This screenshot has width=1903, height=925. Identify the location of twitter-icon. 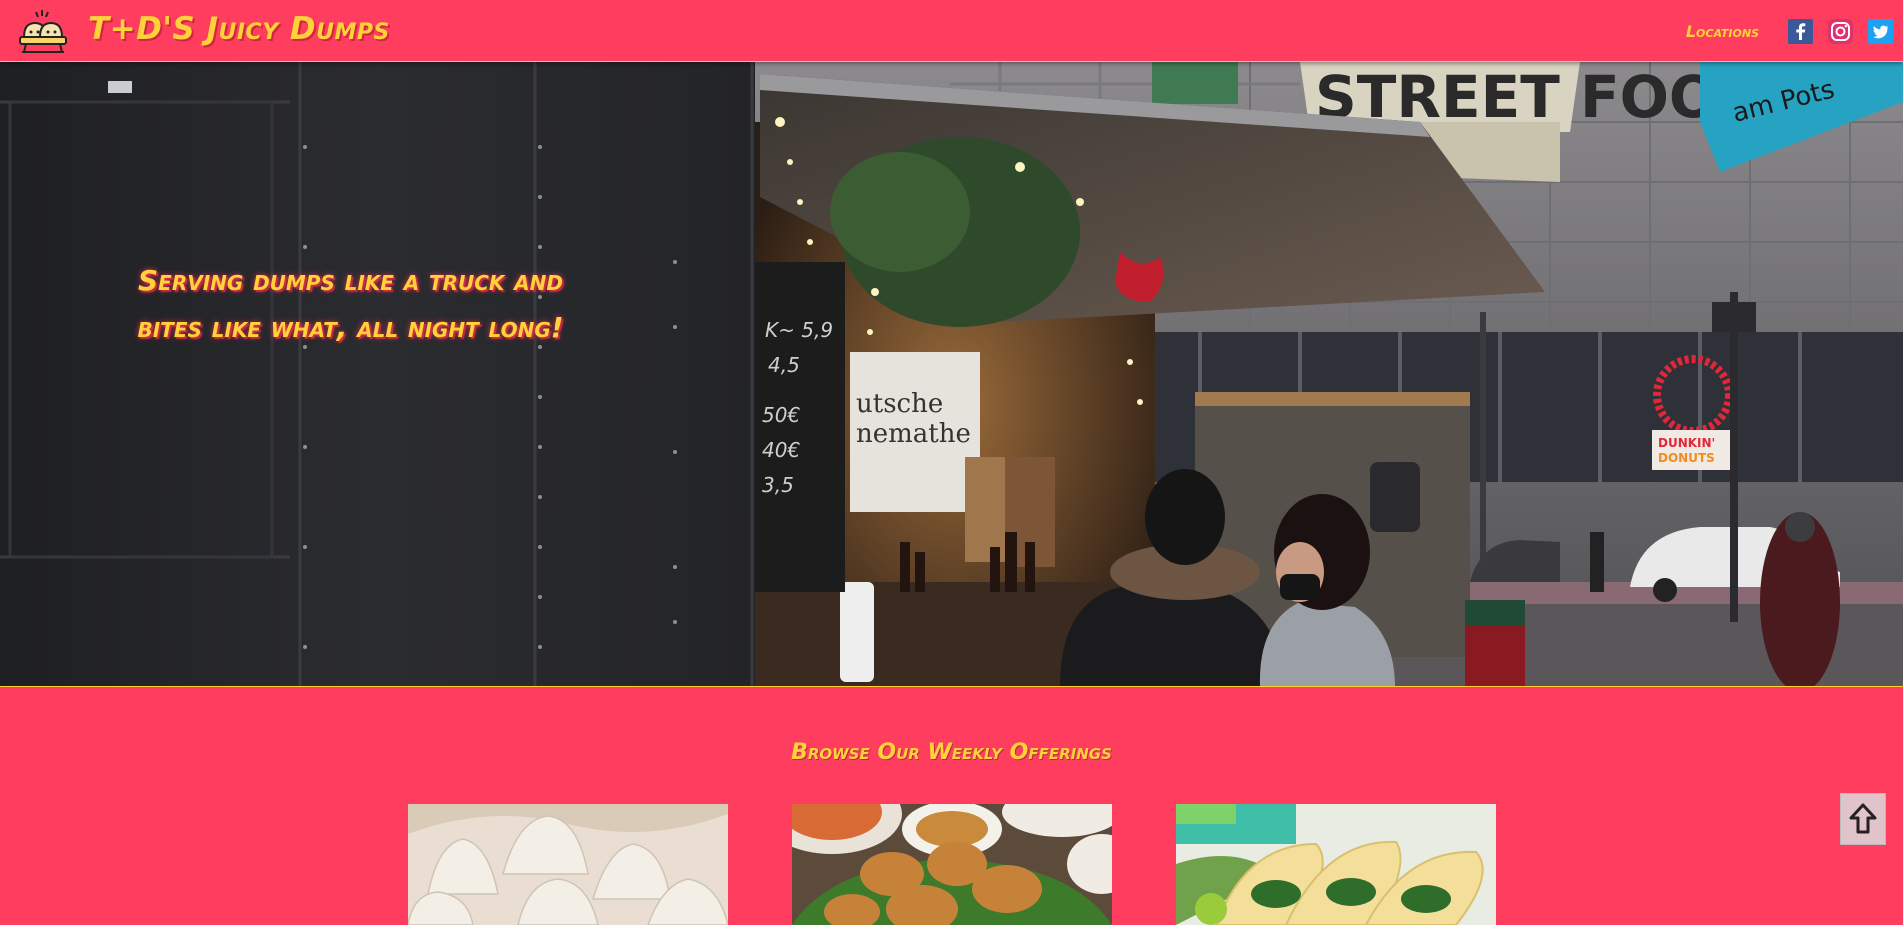
(1880, 31).